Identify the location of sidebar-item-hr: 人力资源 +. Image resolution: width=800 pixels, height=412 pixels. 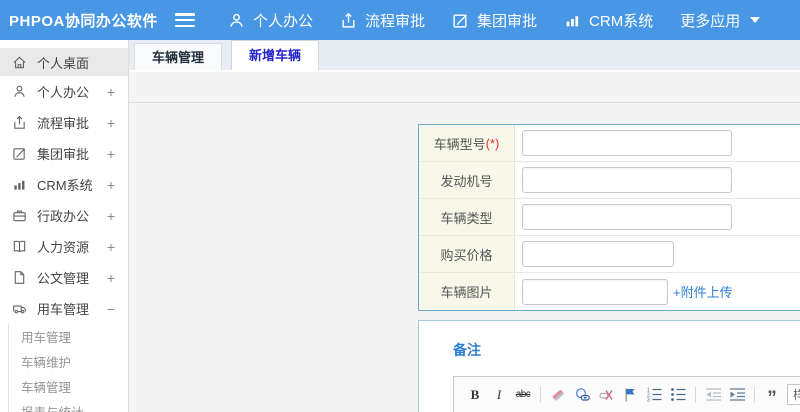
(64, 246).